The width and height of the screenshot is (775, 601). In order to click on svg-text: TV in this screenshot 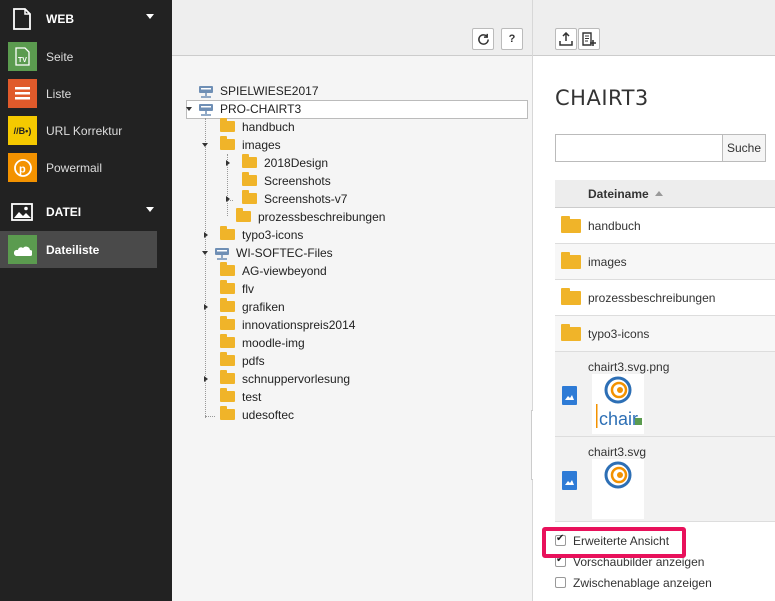, I will do `click(22, 60)`.